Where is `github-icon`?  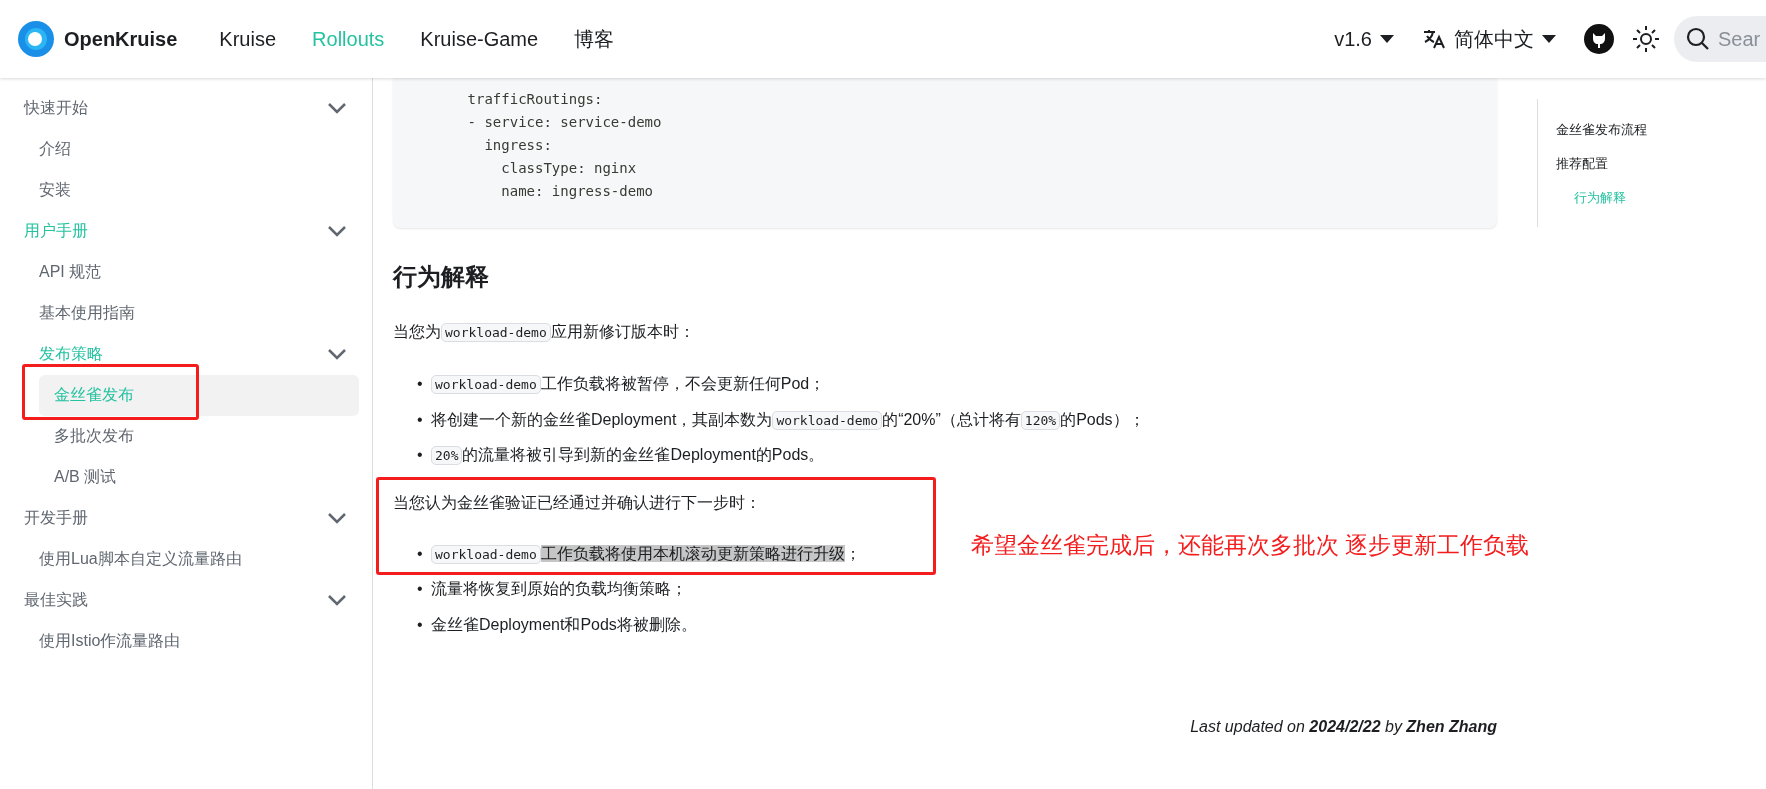
github-icon is located at coordinates (1599, 39).